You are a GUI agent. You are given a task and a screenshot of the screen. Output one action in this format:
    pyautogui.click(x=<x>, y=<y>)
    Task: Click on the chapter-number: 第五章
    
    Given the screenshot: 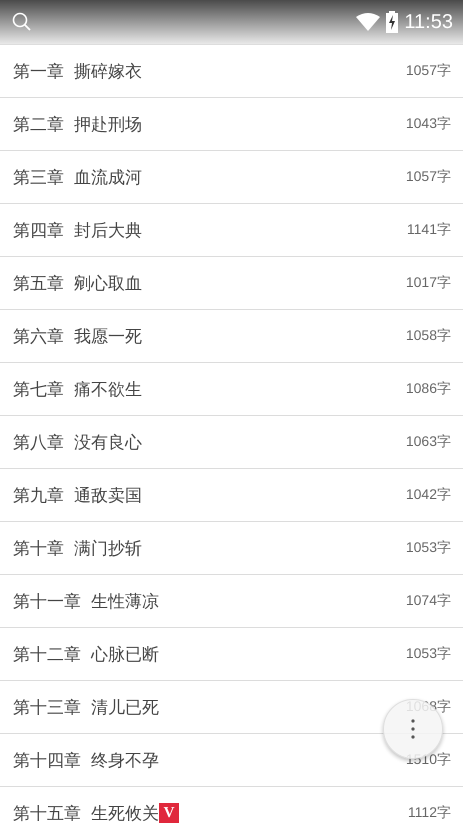 What is the action you would take?
    pyautogui.click(x=38, y=283)
    